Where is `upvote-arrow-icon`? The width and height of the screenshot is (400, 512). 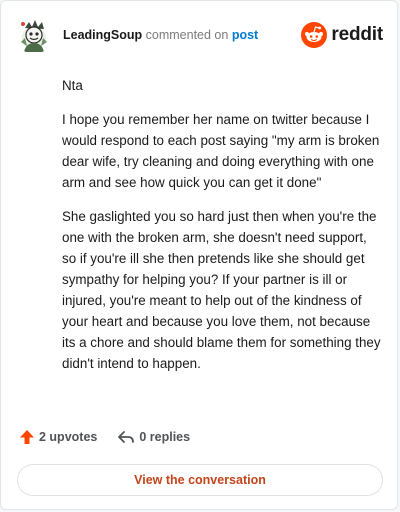
upvote-arrow-icon is located at coordinates (27, 437).